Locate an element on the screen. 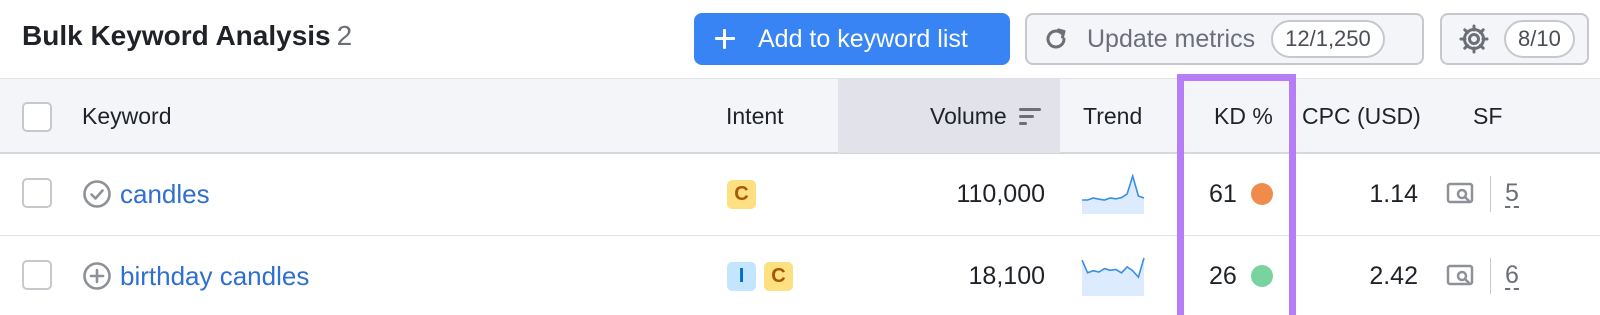 This screenshot has width=1600, height=315. column-header-intent: Intent is located at coordinates (755, 116).